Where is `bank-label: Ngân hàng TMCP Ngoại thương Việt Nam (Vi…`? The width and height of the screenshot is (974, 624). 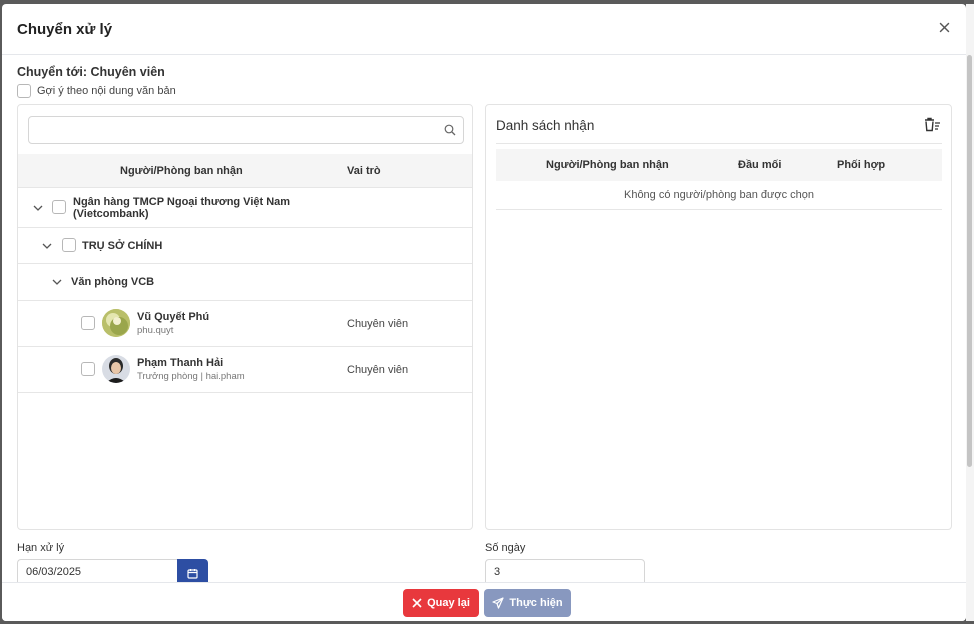
bank-label: Ngân hàng TMCP Ngoại thương Việt Nam (Vi… is located at coordinates (182, 208).